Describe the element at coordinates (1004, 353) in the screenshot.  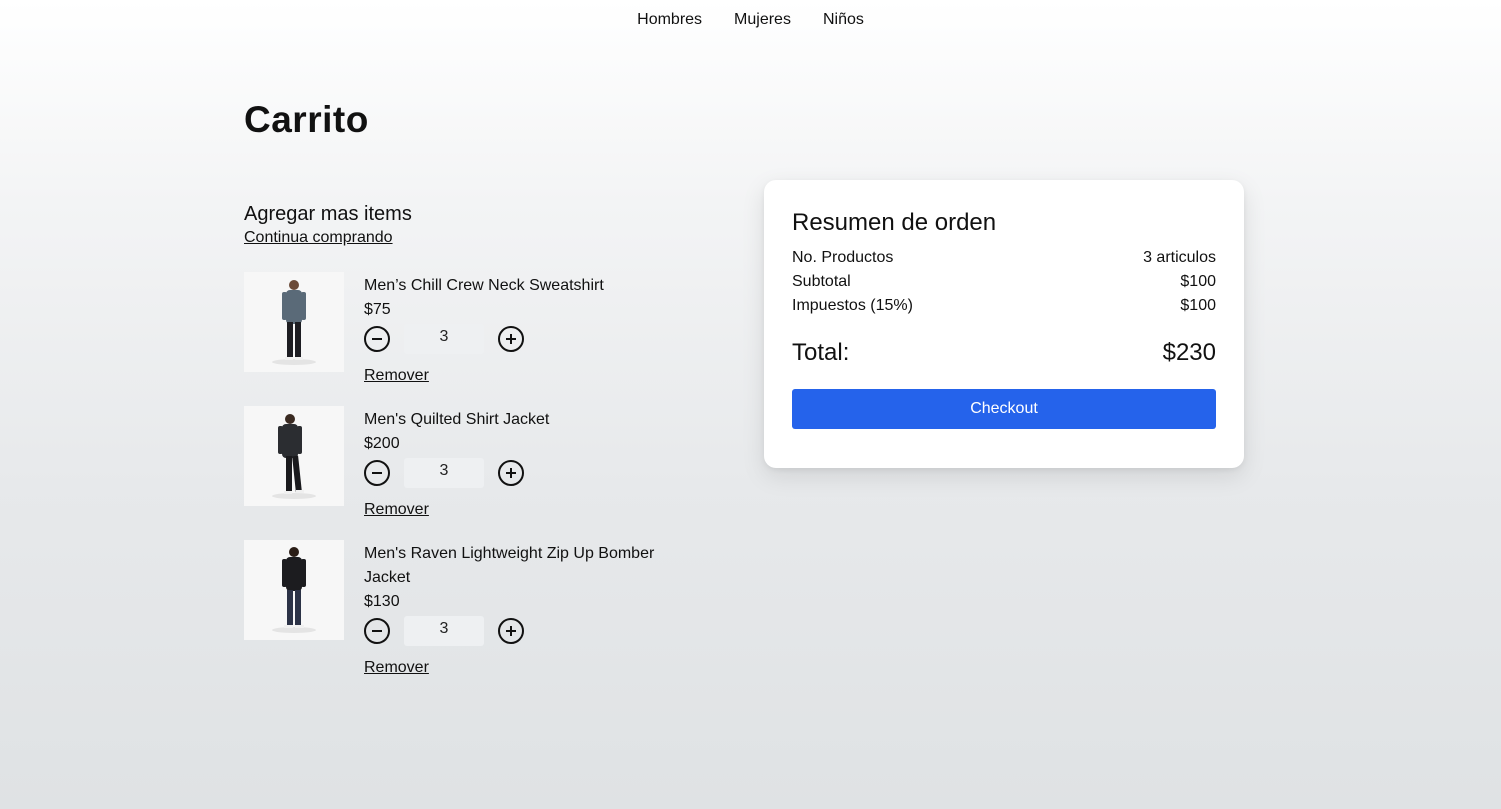
I see `summary-total: Total: $230` at that location.